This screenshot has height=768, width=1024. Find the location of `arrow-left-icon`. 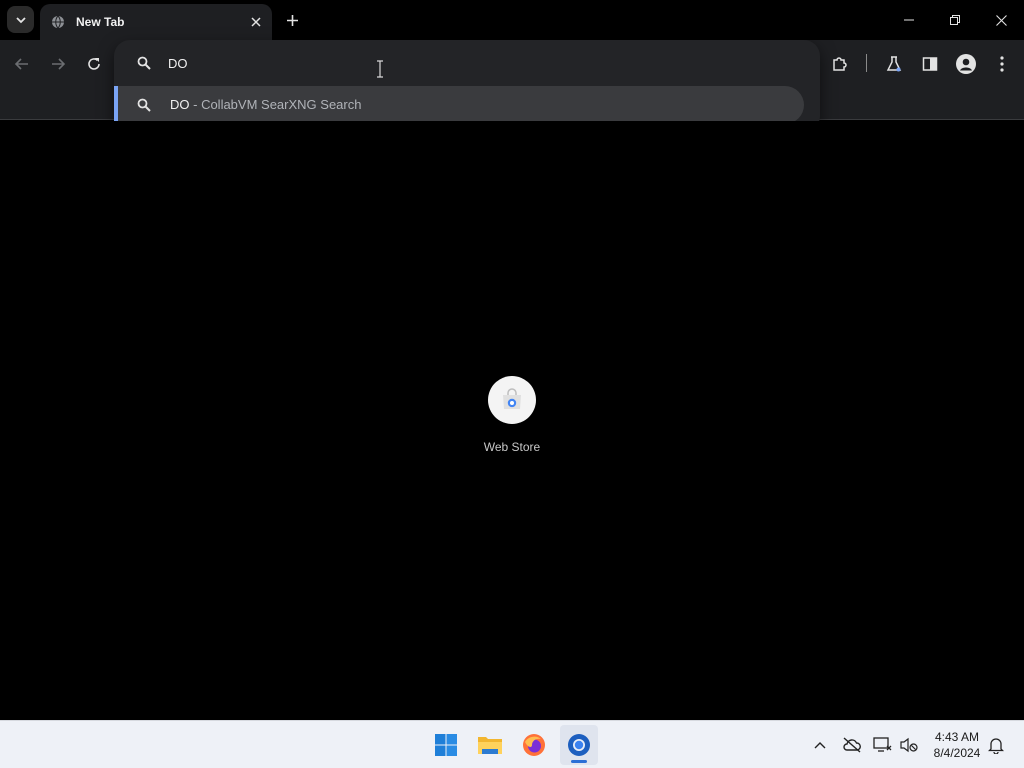

arrow-left-icon is located at coordinates (21, 64).